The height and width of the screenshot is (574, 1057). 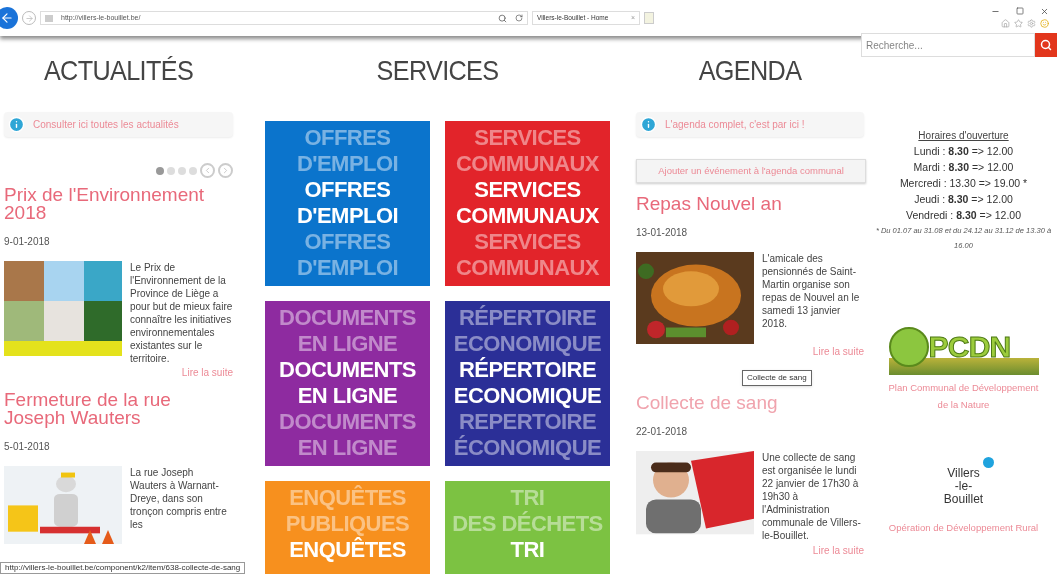 What do you see at coordinates (649, 18) in the screenshot?
I see `new-tab-button` at bounding box center [649, 18].